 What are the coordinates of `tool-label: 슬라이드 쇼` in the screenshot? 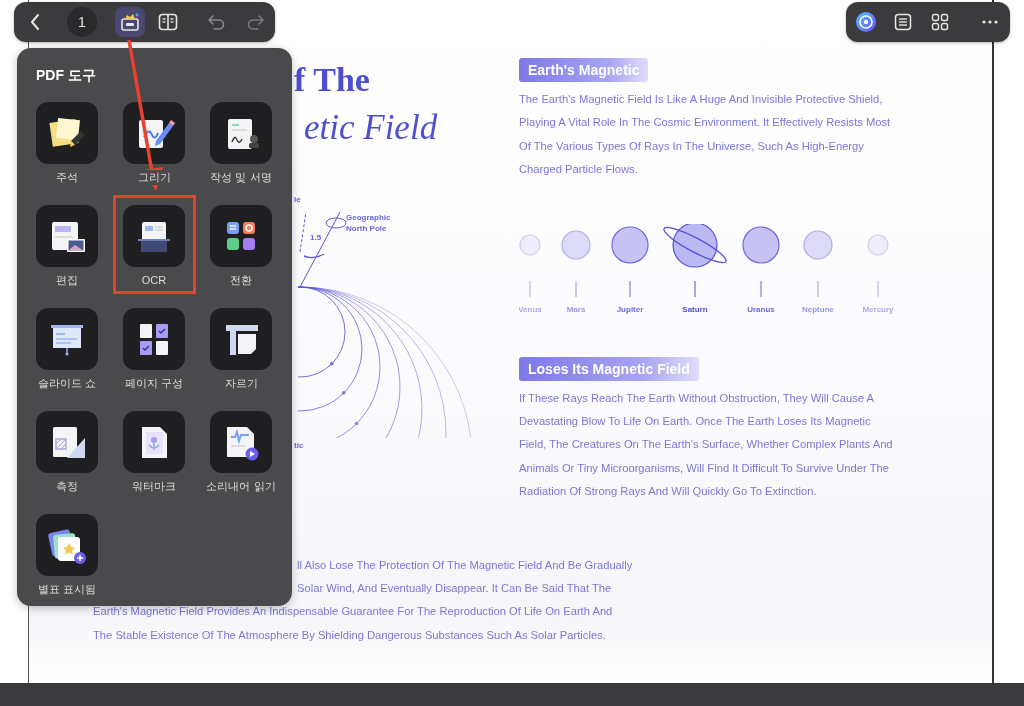 It's located at (67, 383).